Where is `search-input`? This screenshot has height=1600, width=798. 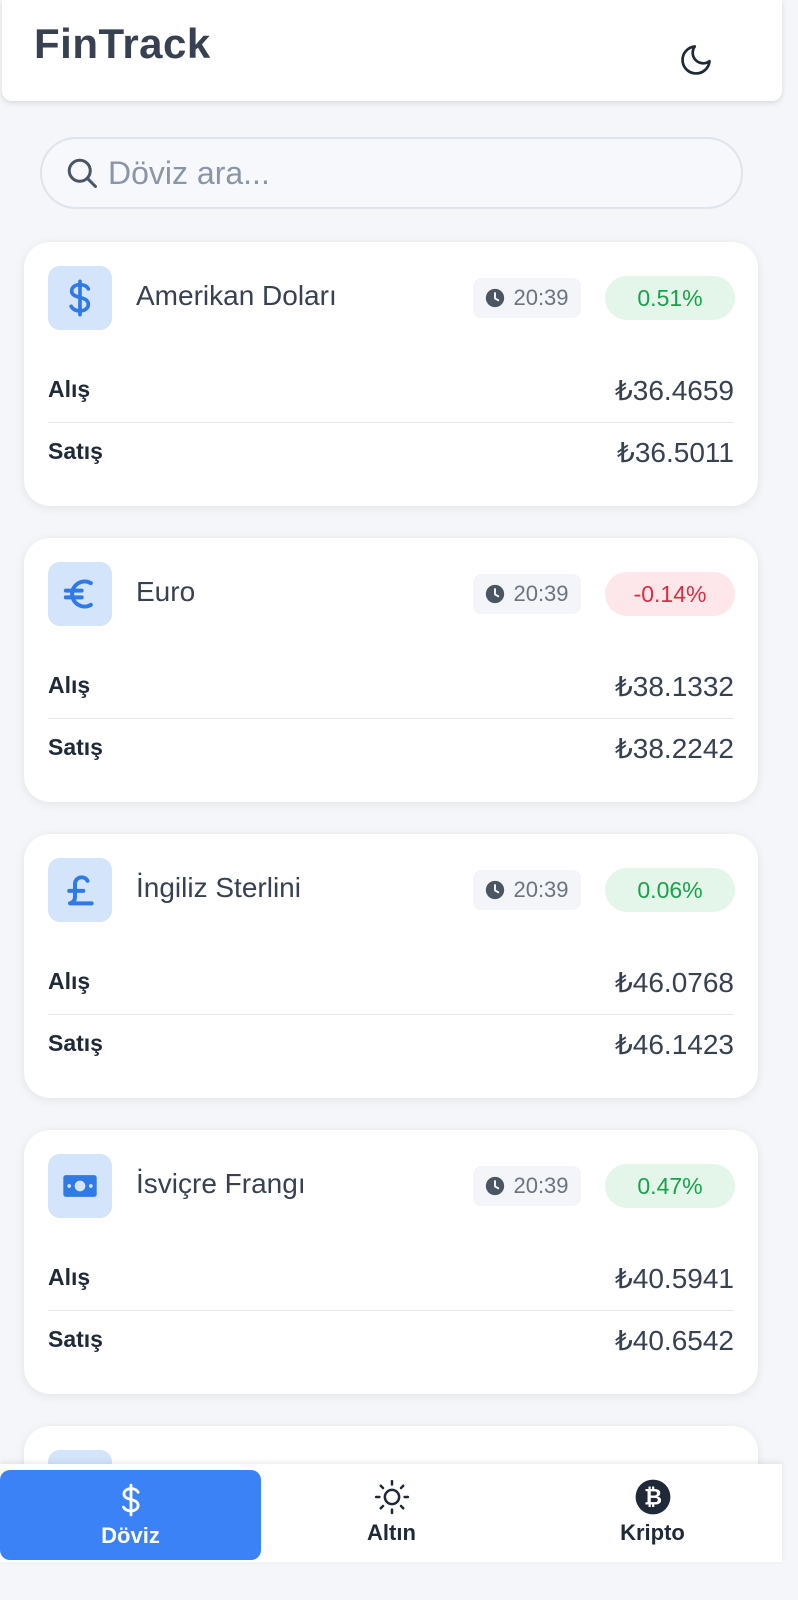 search-input is located at coordinates (408, 173).